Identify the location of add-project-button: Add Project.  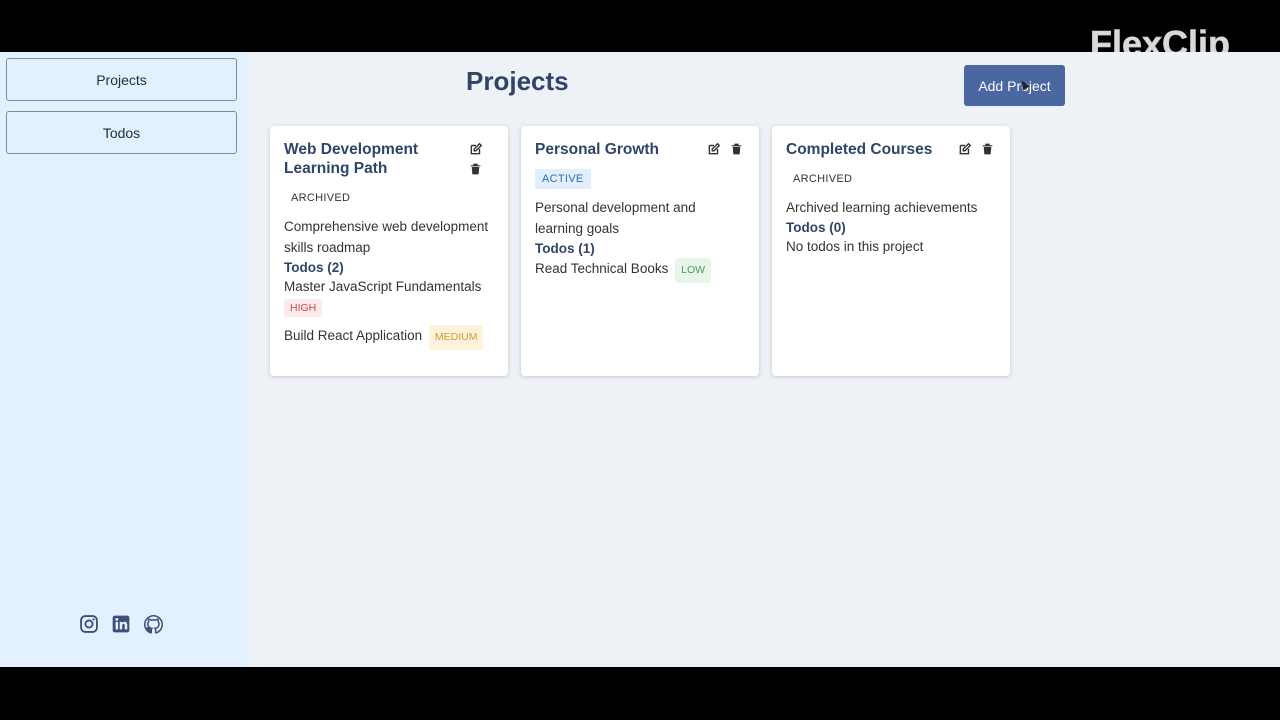
(1014, 85).